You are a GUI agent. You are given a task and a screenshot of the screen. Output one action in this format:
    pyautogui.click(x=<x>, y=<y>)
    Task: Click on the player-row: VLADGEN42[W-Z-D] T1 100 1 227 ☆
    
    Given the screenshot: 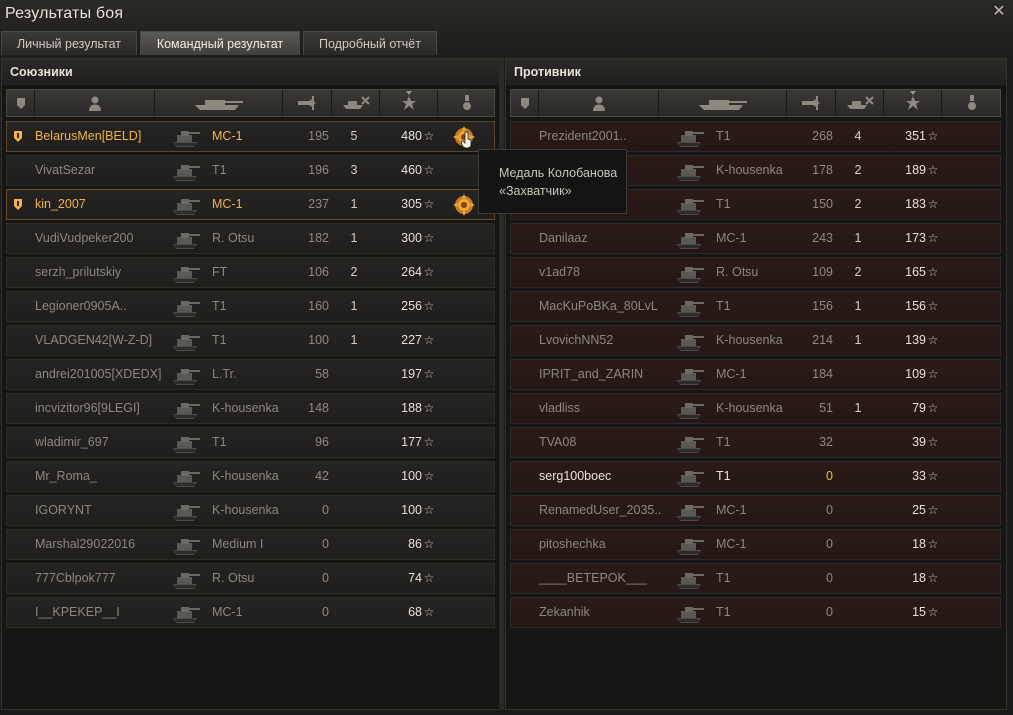 What is the action you would take?
    pyautogui.click(x=250, y=340)
    